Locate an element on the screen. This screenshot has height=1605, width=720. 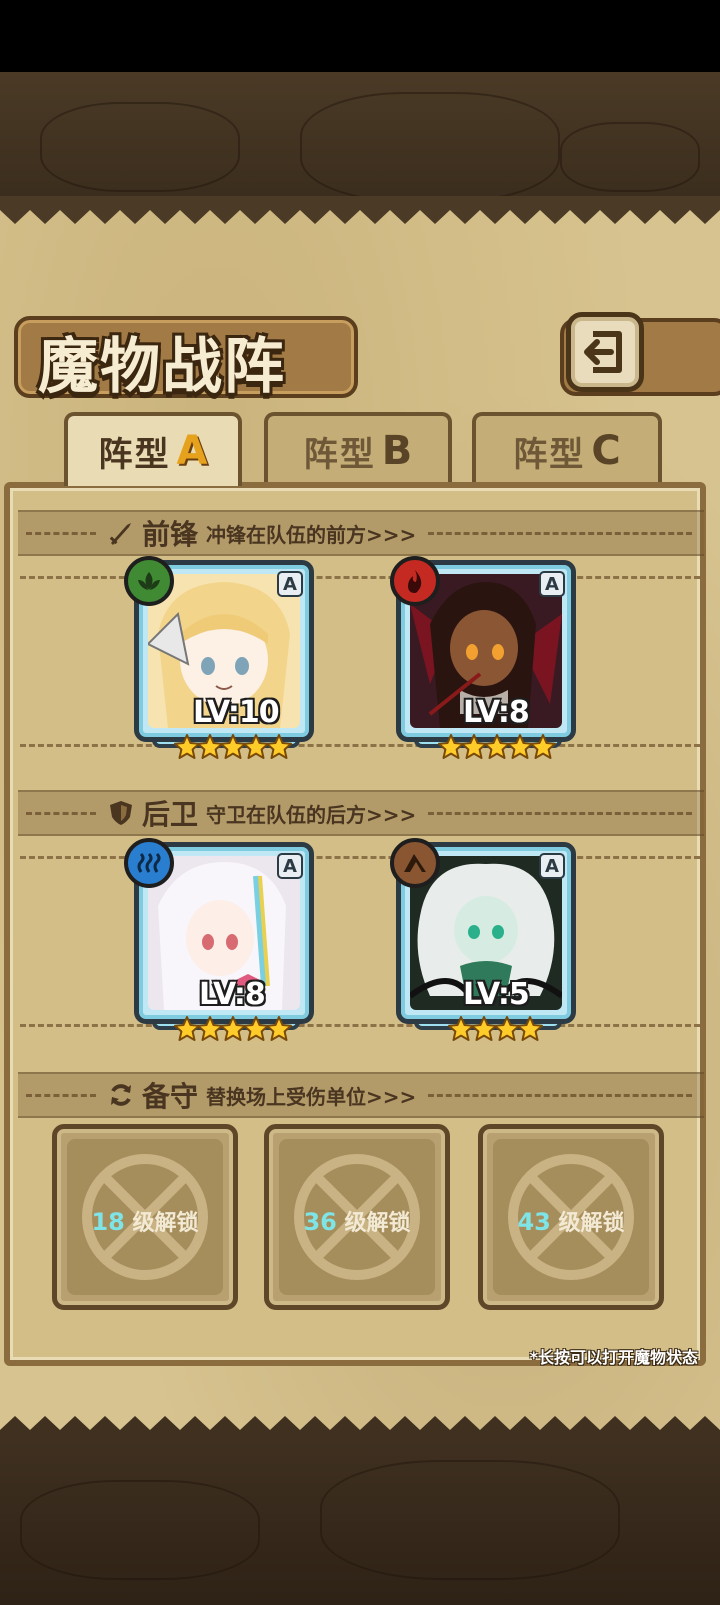
vanguard-desc: 冲锋在队伍的前方>>> is located at coordinates (311, 534).